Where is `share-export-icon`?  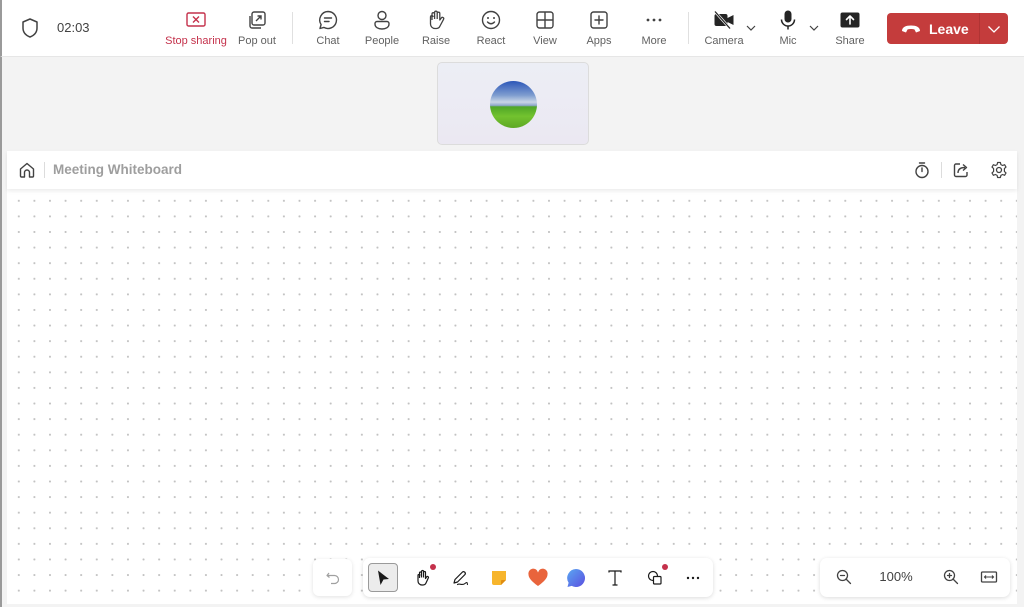
share-export-icon is located at coordinates (961, 170).